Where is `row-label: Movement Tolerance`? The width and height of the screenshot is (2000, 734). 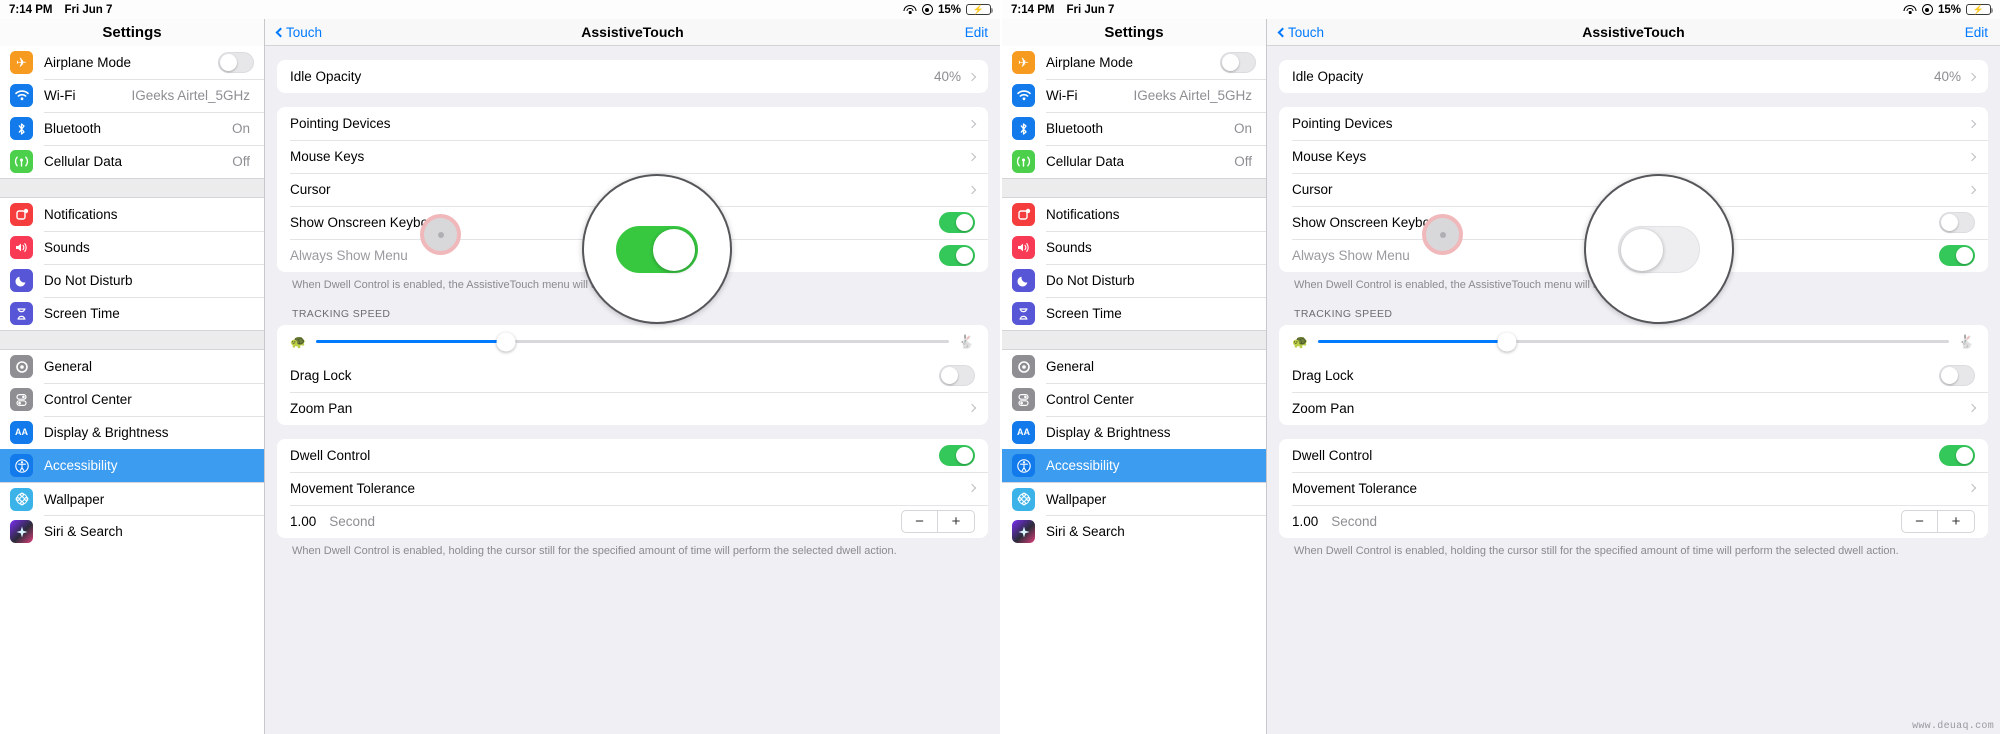
row-label: Movement Tolerance is located at coordinates (353, 488).